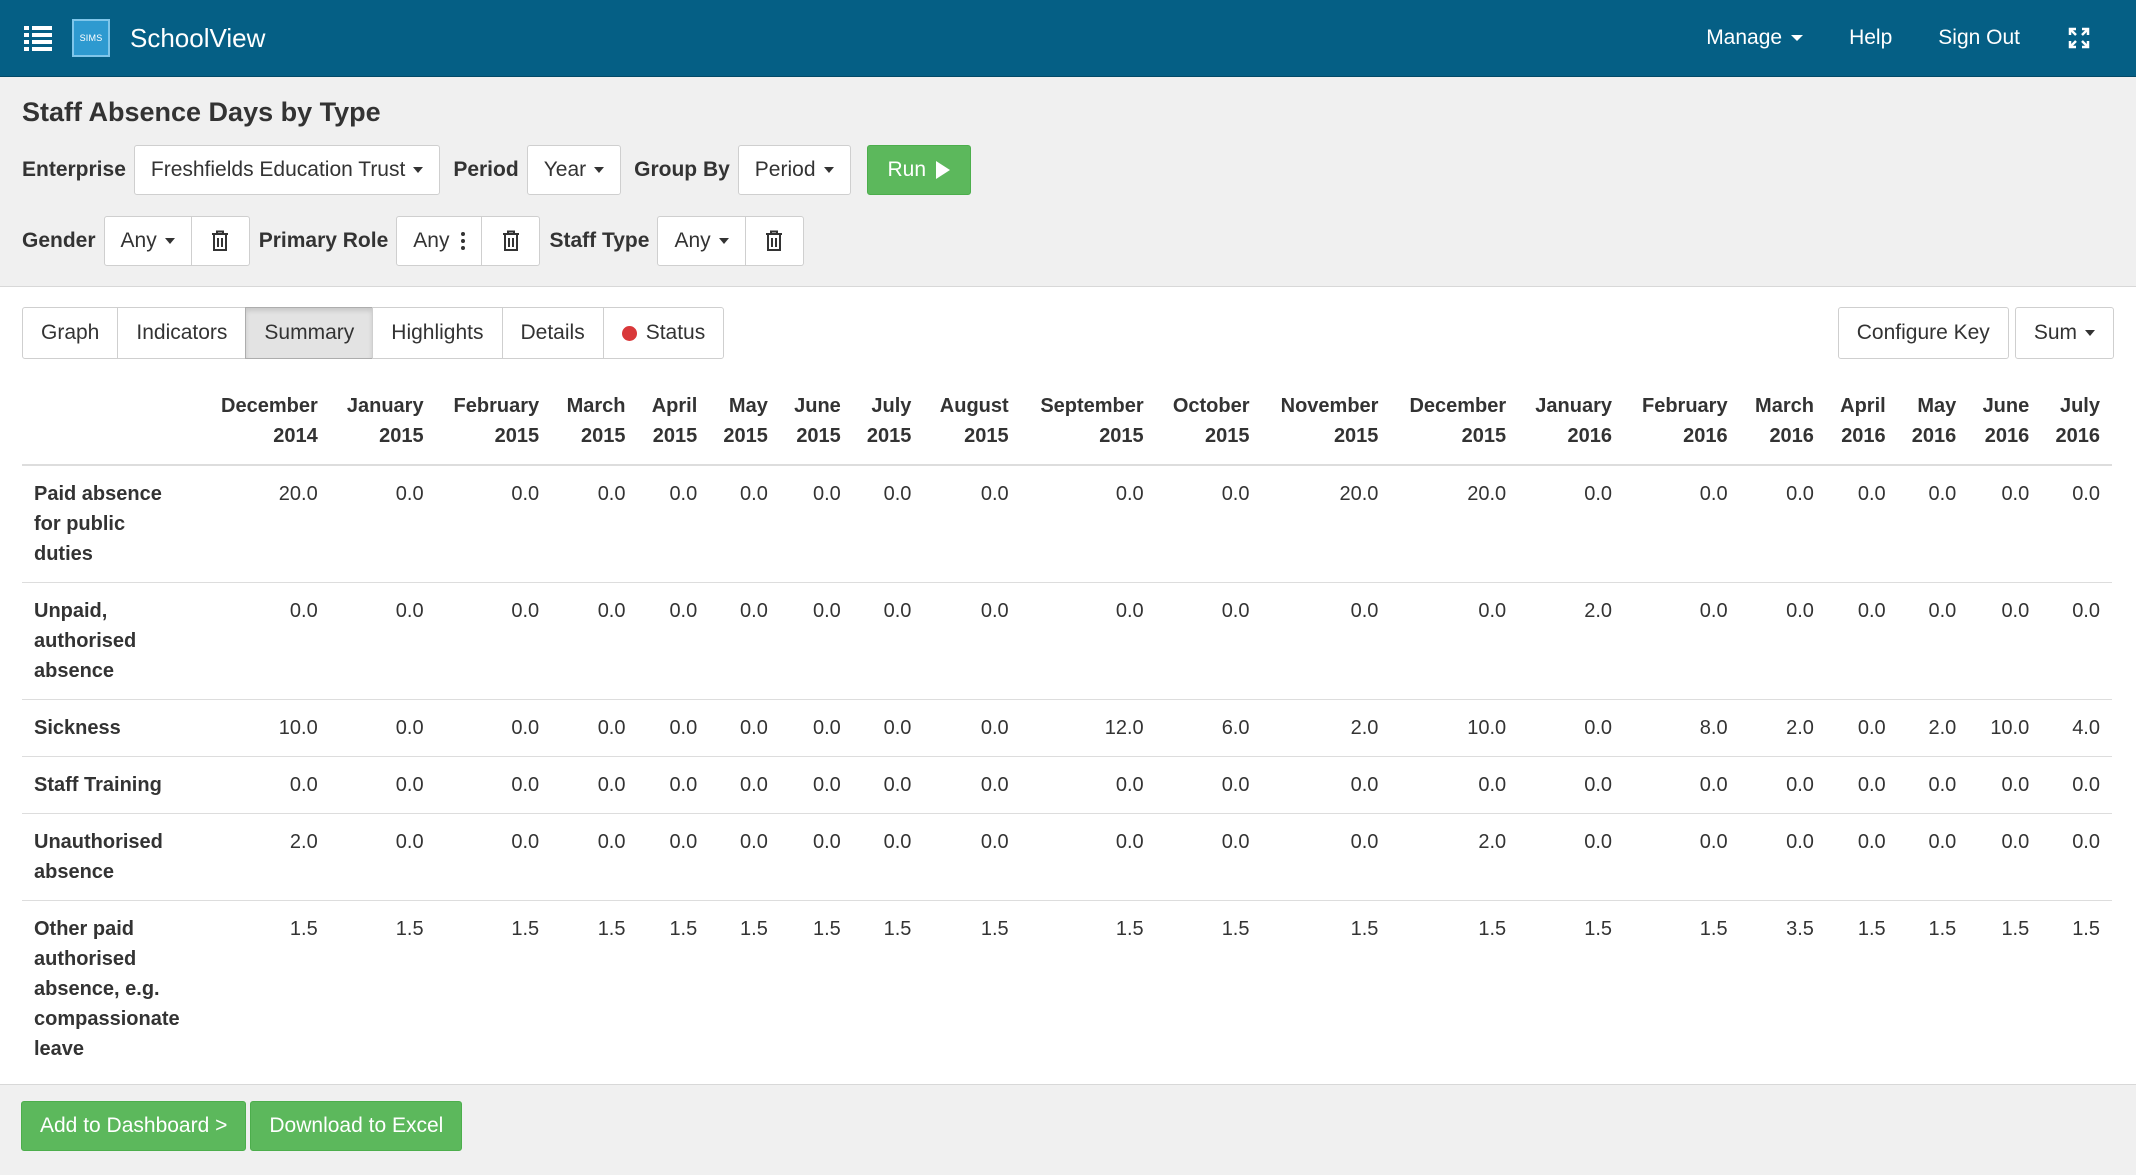 The image size is (2136, 1175). What do you see at coordinates (1744, 37) in the screenshot?
I see `manage-label: Manage` at bounding box center [1744, 37].